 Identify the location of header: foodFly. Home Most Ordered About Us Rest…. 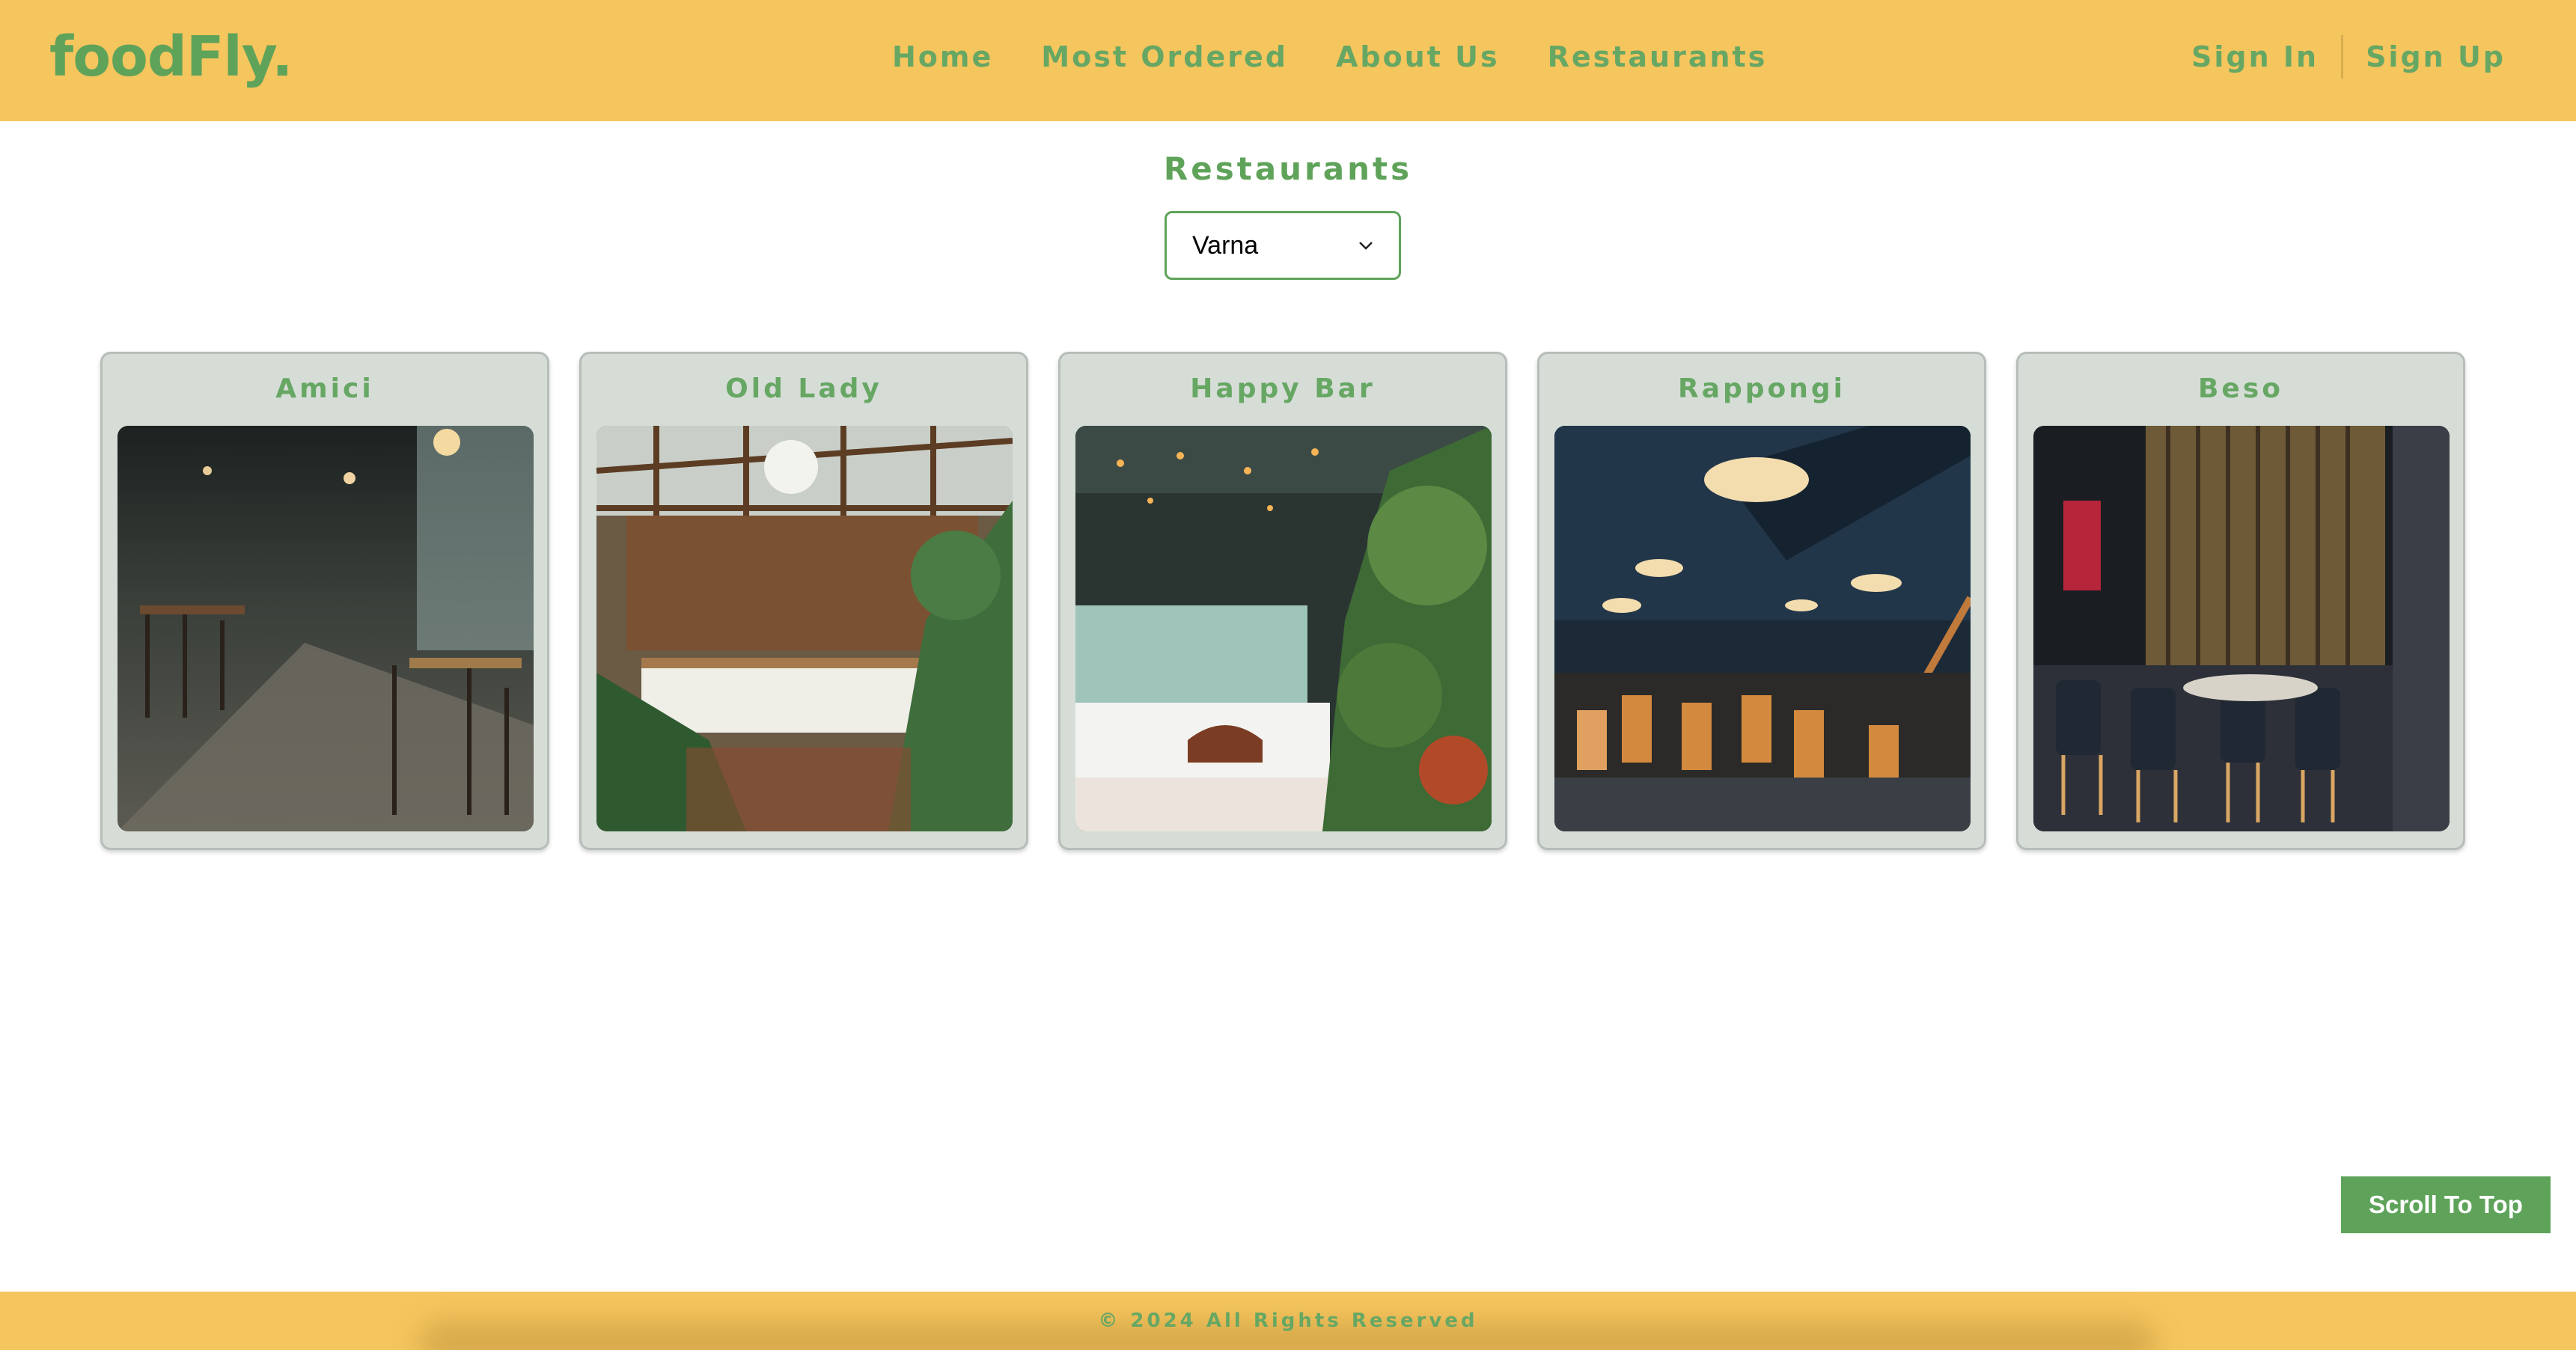
(1288, 60).